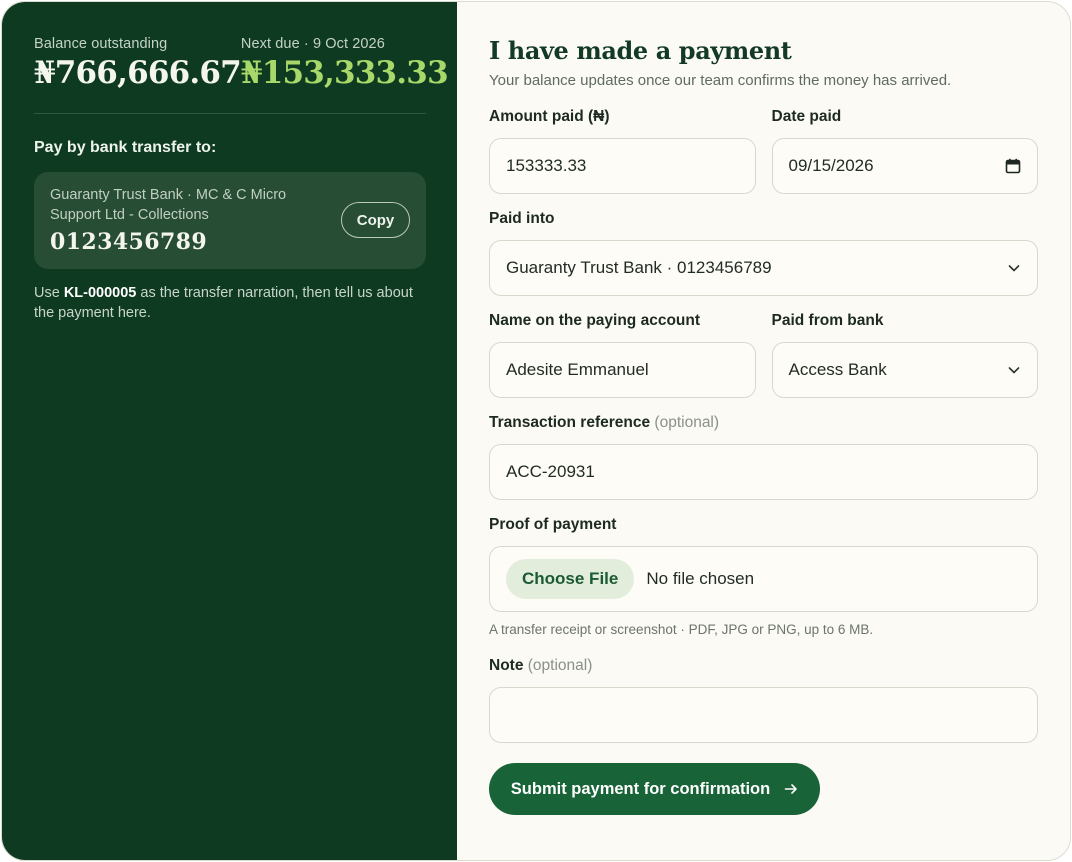  I want to click on copy-button: Copy, so click(375, 220).